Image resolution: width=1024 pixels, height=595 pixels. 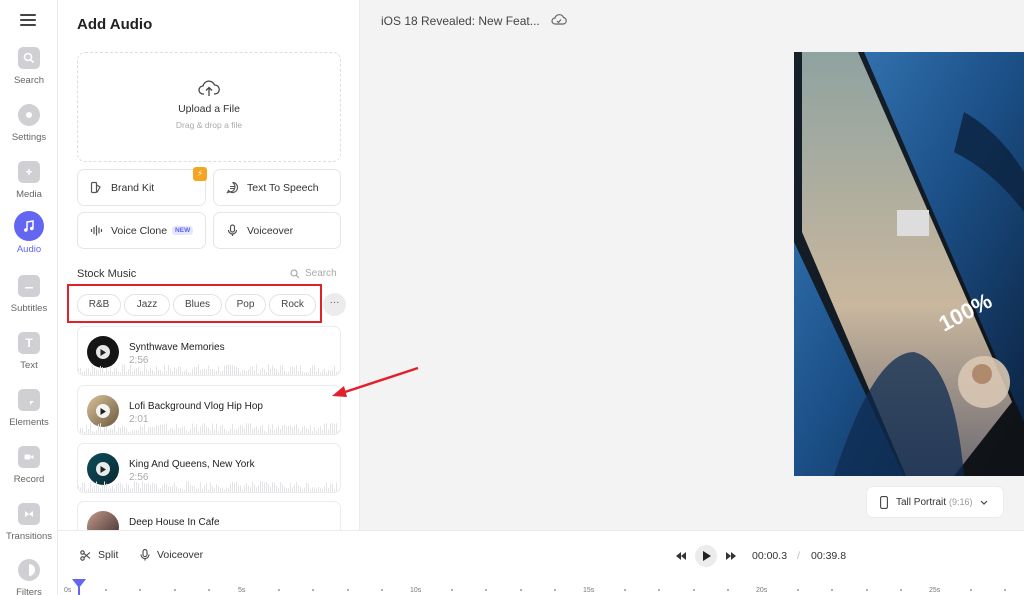 What do you see at coordinates (29, 249) in the screenshot?
I see `rail-item-label: Audio` at bounding box center [29, 249].